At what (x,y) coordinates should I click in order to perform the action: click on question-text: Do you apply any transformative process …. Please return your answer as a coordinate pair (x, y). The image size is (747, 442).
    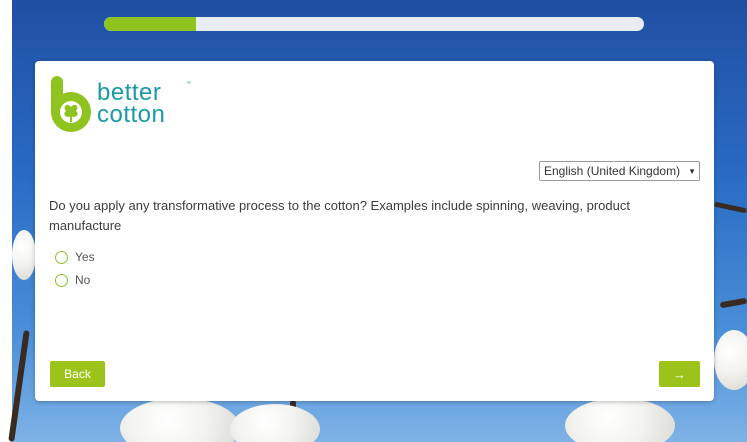
    Looking at the image, I should click on (339, 215).